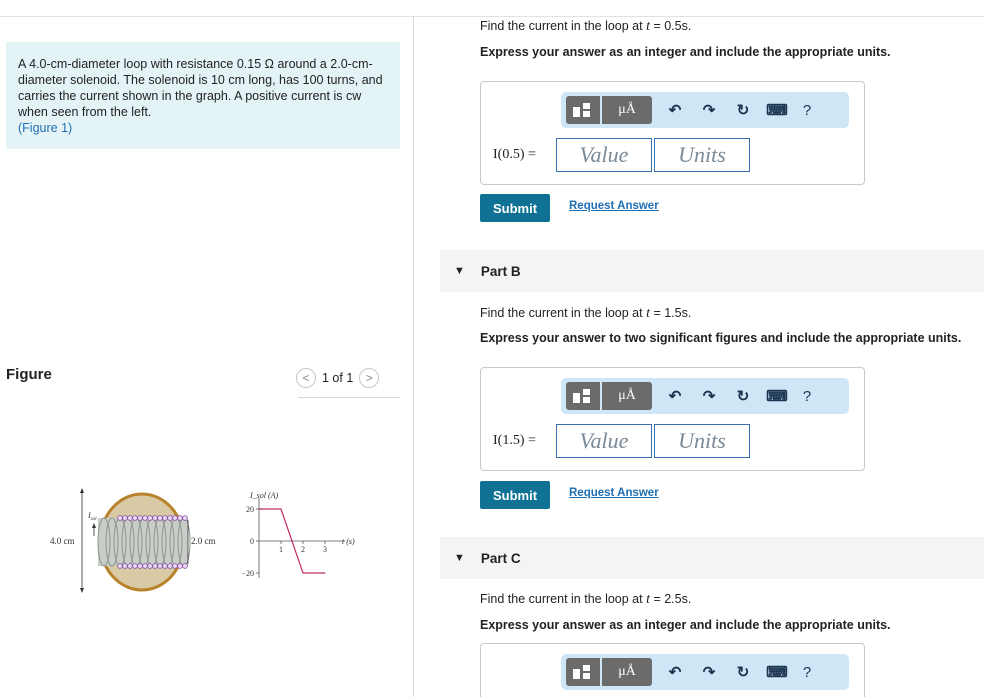  I want to click on partB-answer-label: I(1.5) =, so click(514, 440).